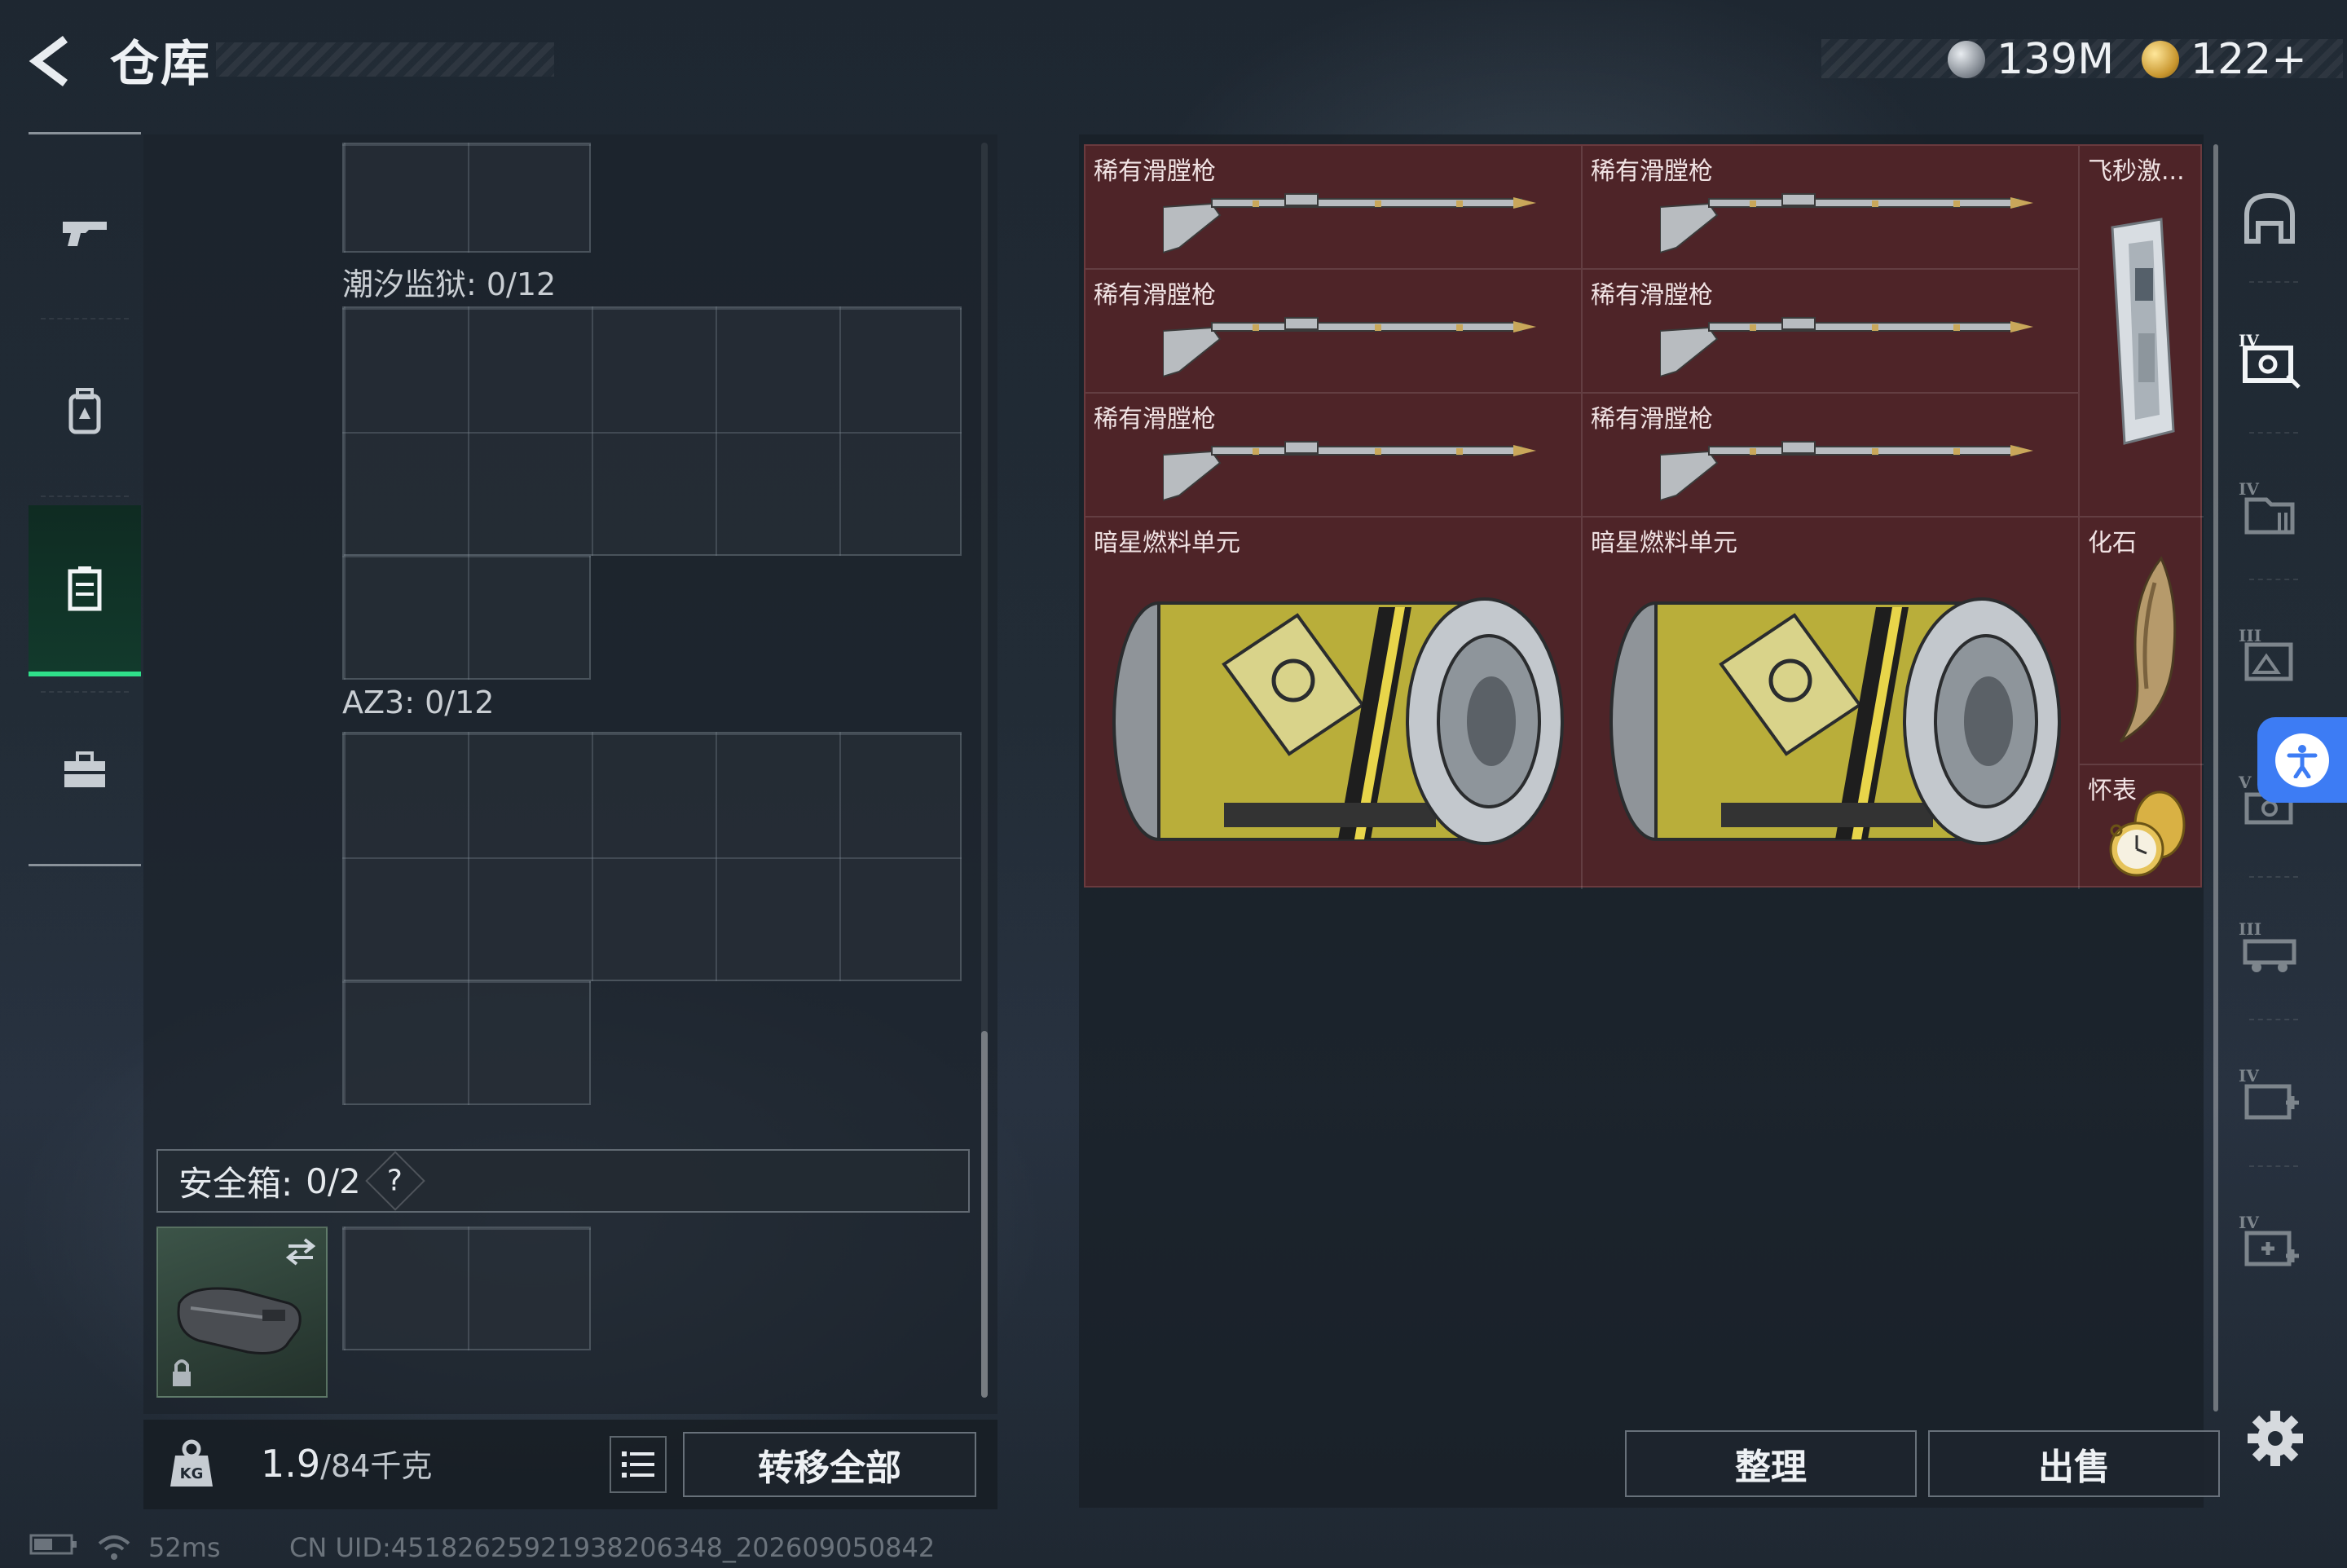 The width and height of the screenshot is (2347, 1568). I want to click on transfer-all-button: 转移全部, so click(830, 1464).